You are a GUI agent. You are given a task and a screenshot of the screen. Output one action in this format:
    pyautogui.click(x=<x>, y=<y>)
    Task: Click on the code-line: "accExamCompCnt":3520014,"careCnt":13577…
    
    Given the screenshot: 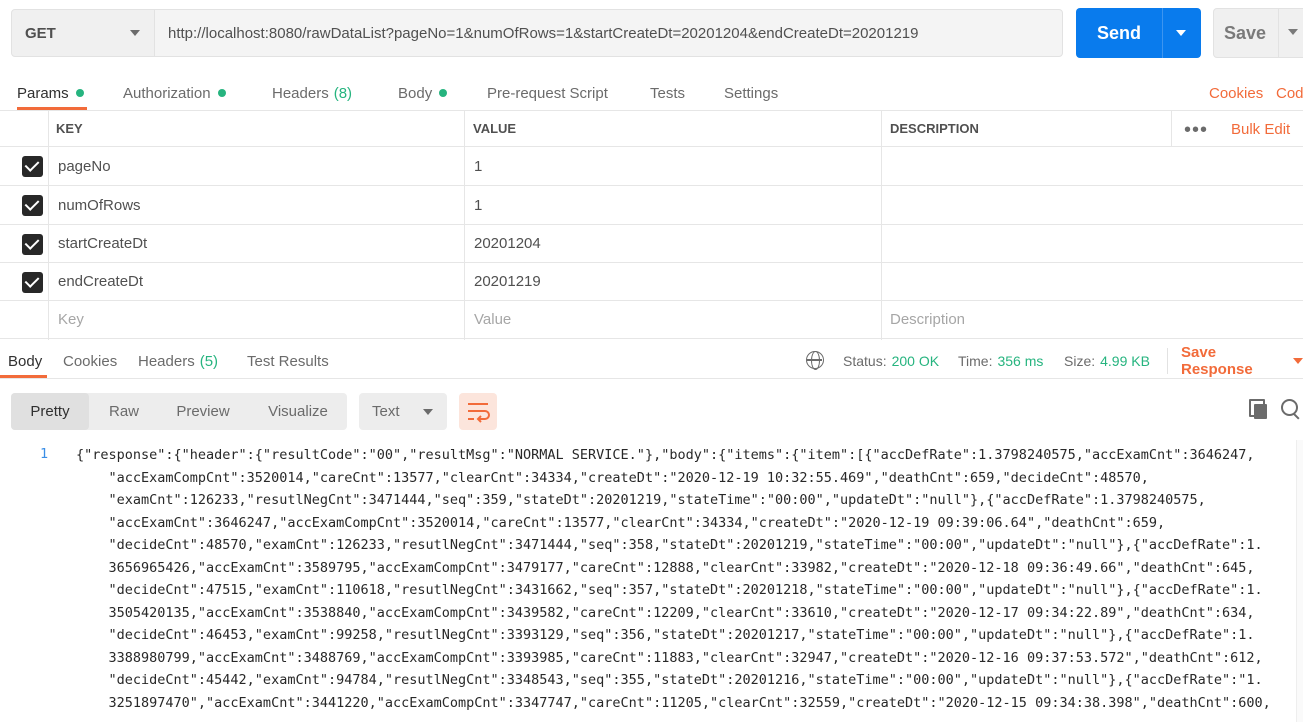 What is the action you would take?
    pyautogui.click(x=612, y=477)
    